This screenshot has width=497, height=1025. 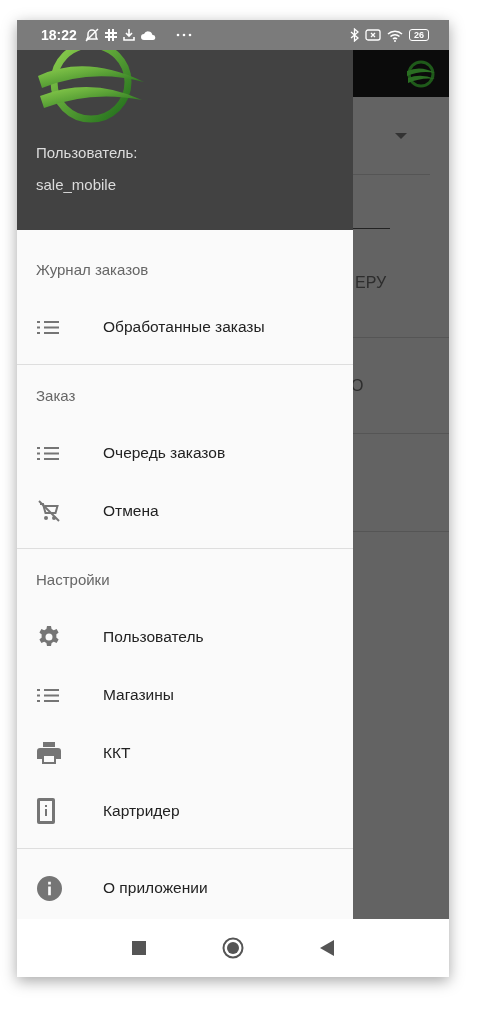 What do you see at coordinates (46, 811) in the screenshot?
I see `card-reader-icon` at bounding box center [46, 811].